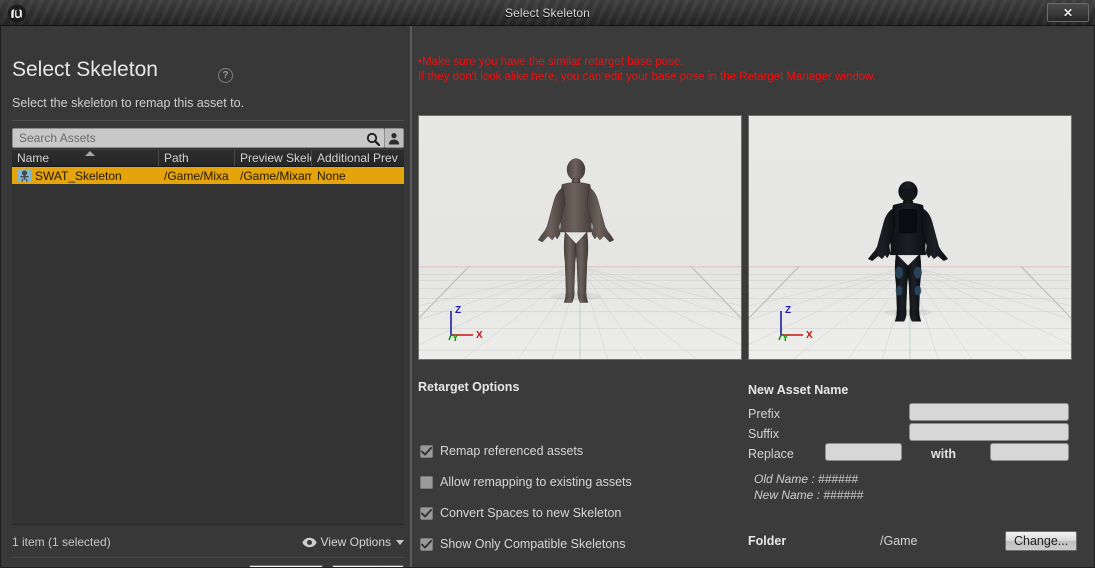 This screenshot has width=1095, height=568. Describe the element at coordinates (197, 158) in the screenshot. I see `column-header-path: Path` at that location.